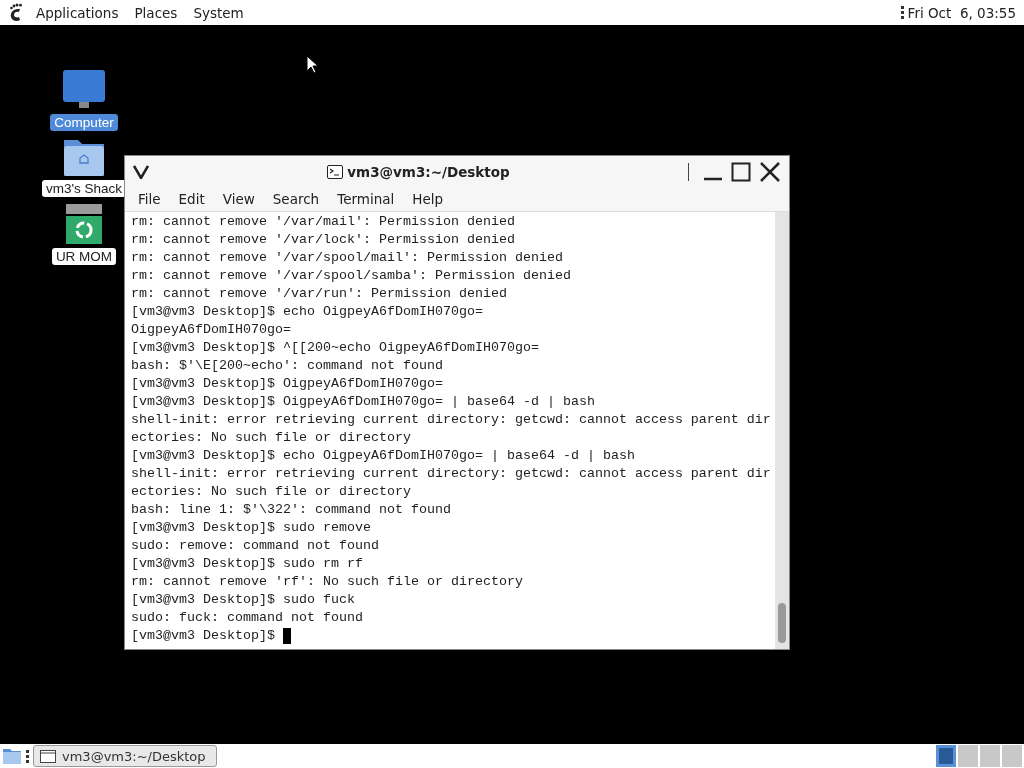 The image size is (1024, 768). What do you see at coordinates (84, 224) in the screenshot?
I see `trash-icon` at bounding box center [84, 224].